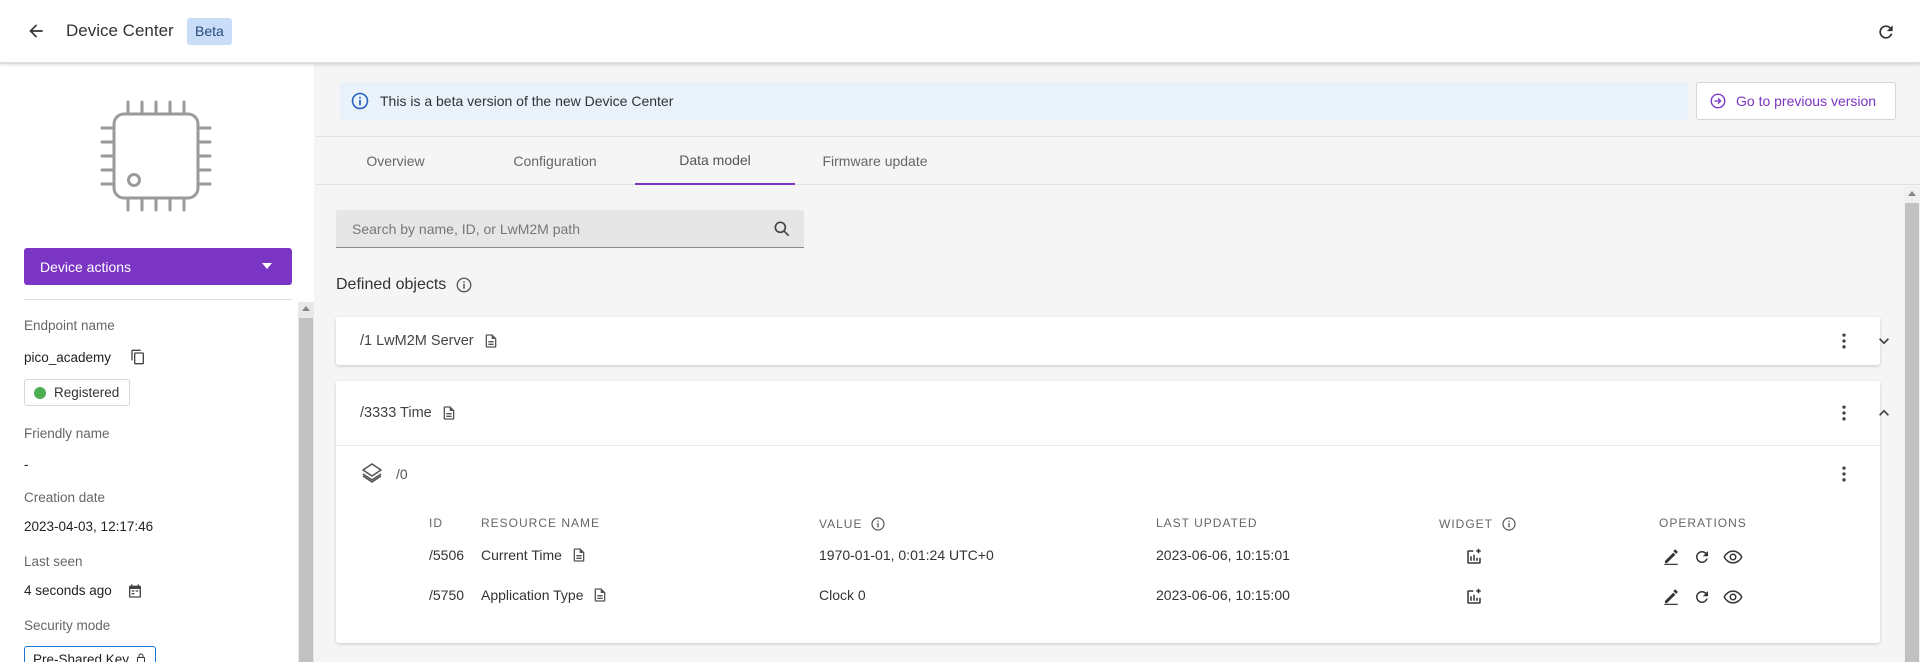 The width and height of the screenshot is (1920, 662). I want to click on search-field, so click(570, 229).